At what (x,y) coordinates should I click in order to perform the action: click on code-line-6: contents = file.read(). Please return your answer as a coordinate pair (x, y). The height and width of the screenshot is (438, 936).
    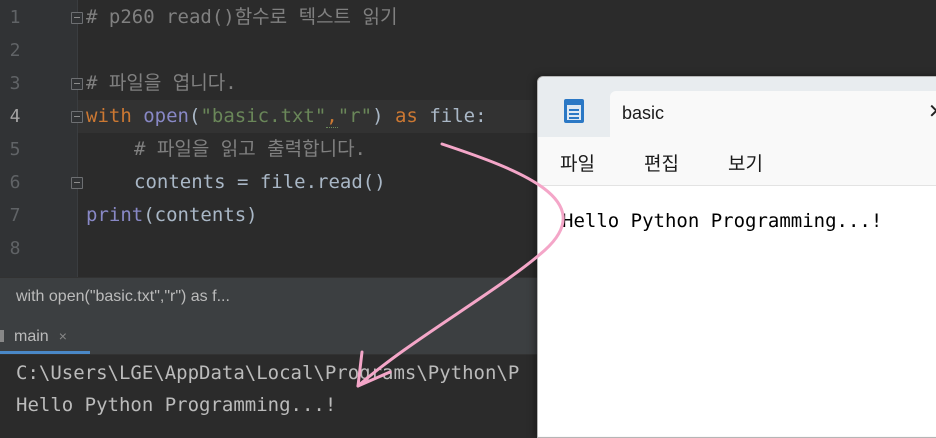
    Looking at the image, I should click on (260, 182).